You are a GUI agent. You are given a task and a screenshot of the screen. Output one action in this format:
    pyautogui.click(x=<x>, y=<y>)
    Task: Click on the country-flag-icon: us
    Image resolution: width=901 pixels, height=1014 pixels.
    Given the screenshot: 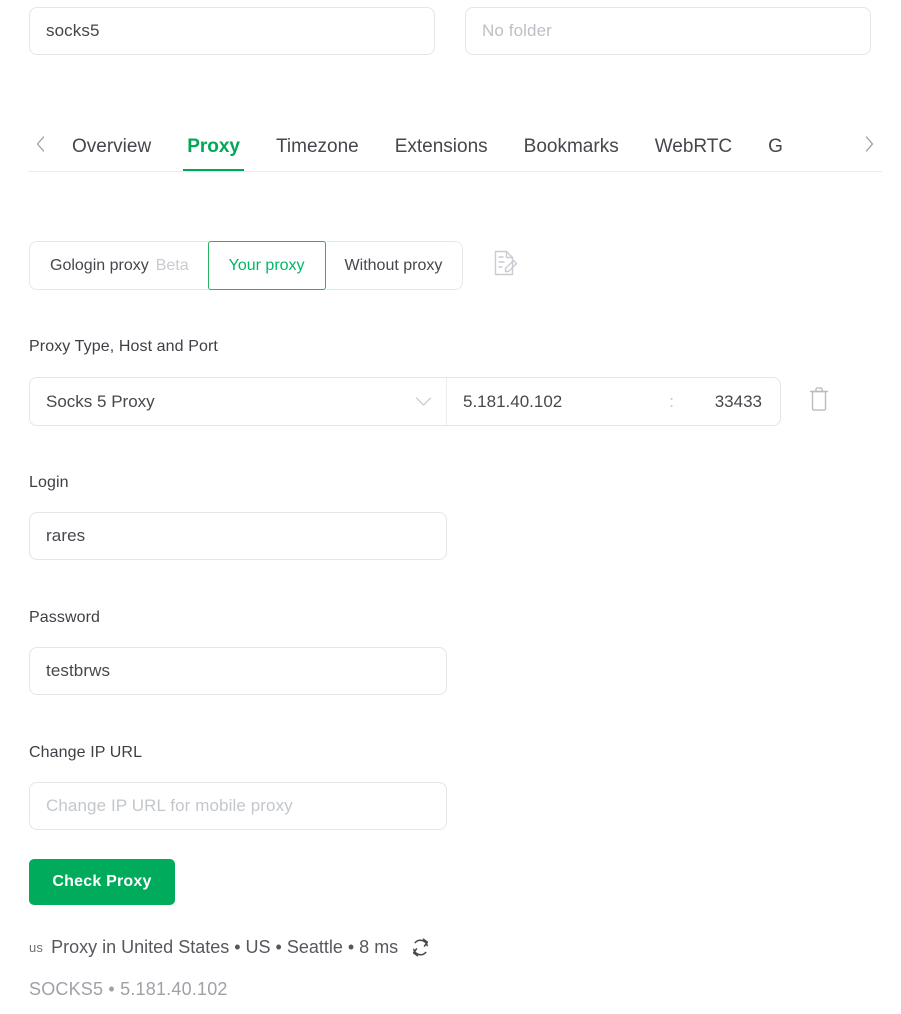 What is the action you would take?
    pyautogui.click(x=36, y=947)
    